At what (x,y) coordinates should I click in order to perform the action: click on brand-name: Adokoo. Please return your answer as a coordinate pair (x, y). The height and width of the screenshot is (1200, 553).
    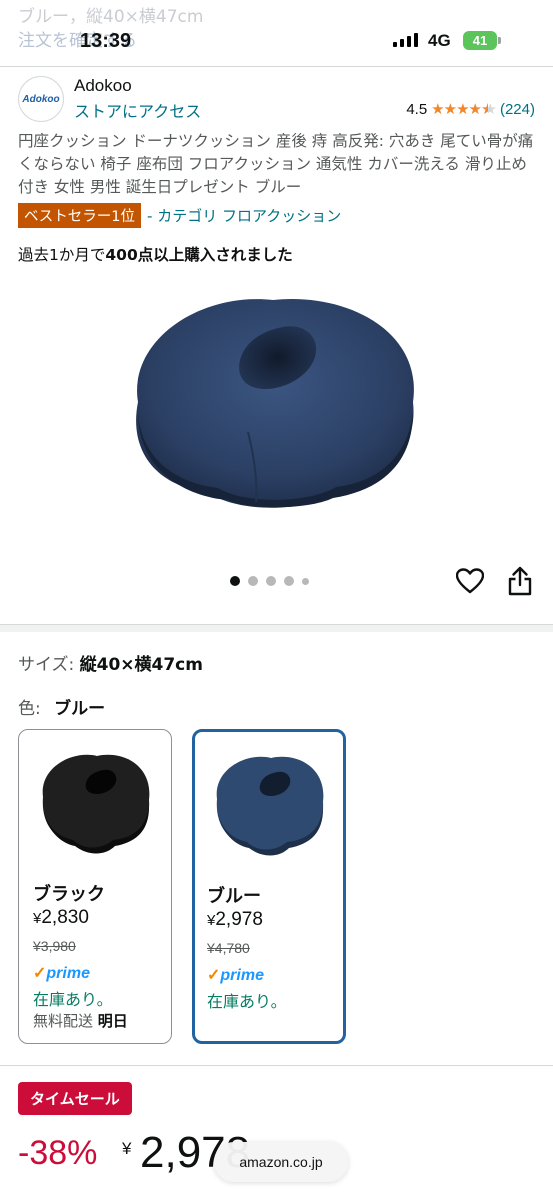
    Looking at the image, I should click on (103, 85).